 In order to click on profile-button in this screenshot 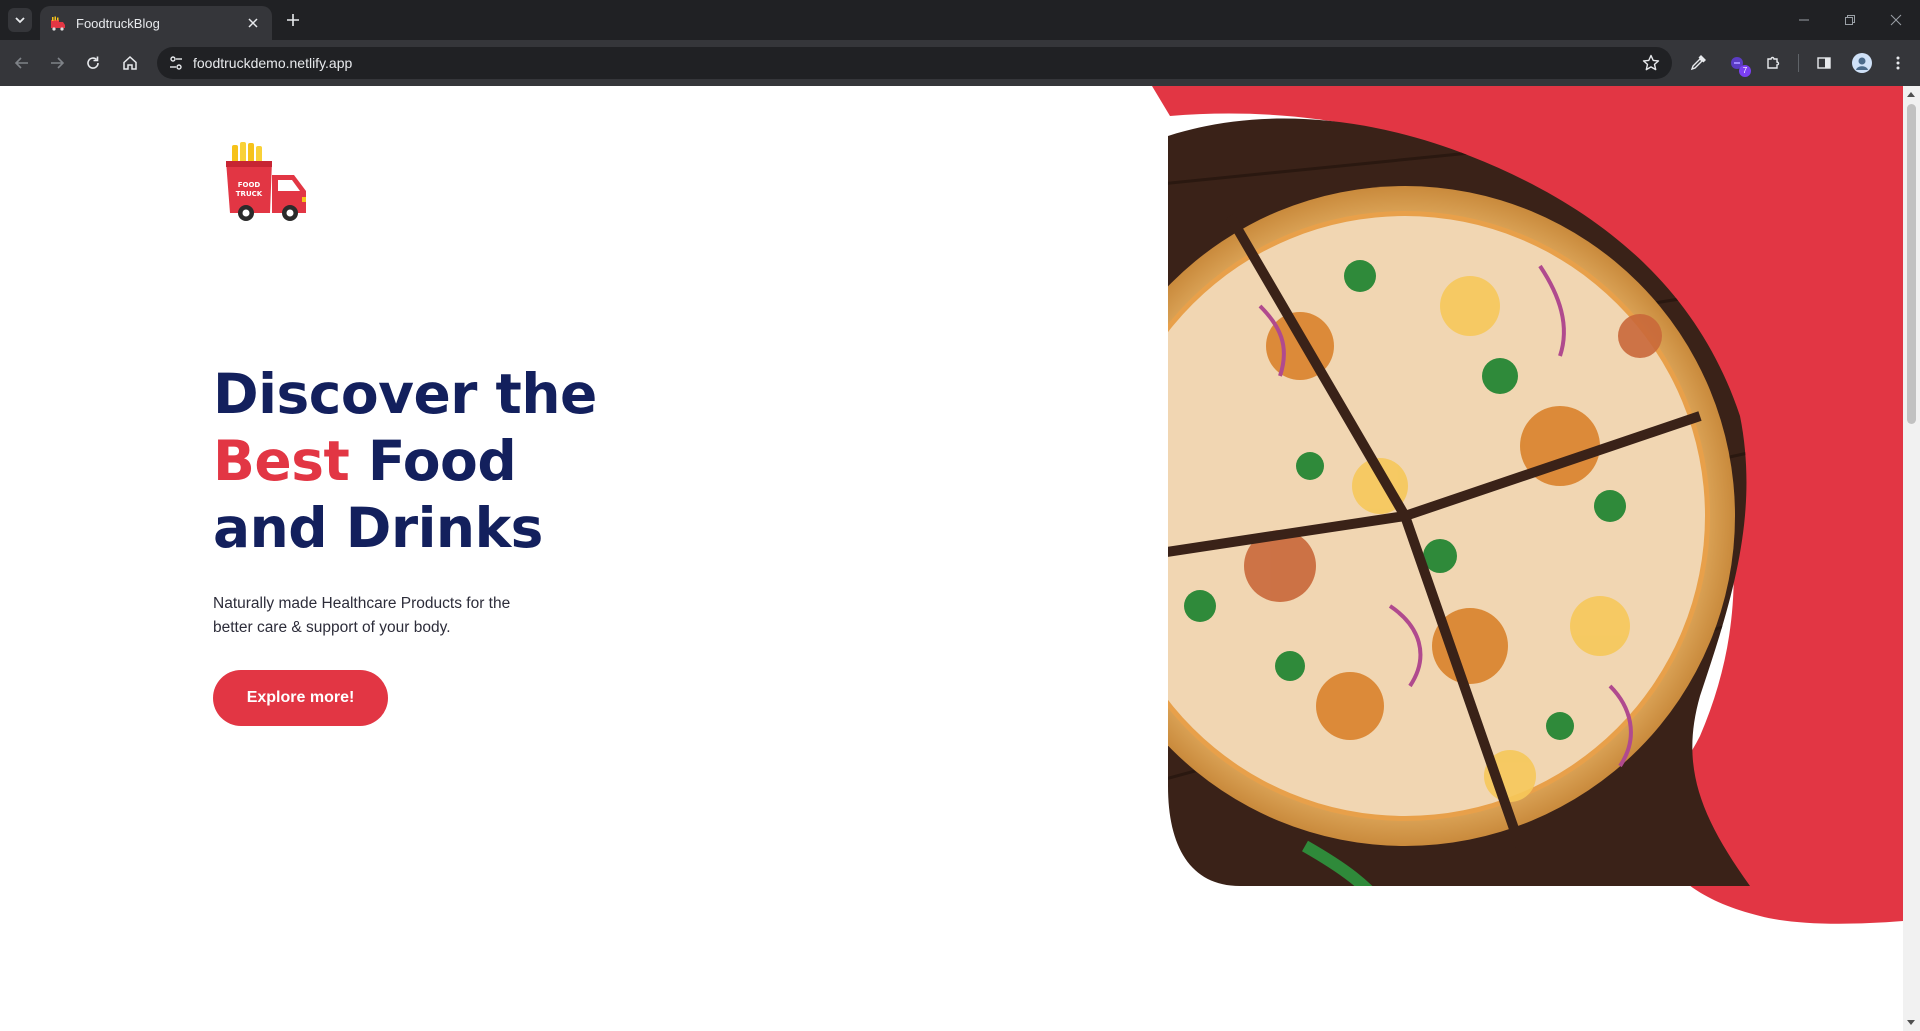, I will do `click(1862, 63)`.